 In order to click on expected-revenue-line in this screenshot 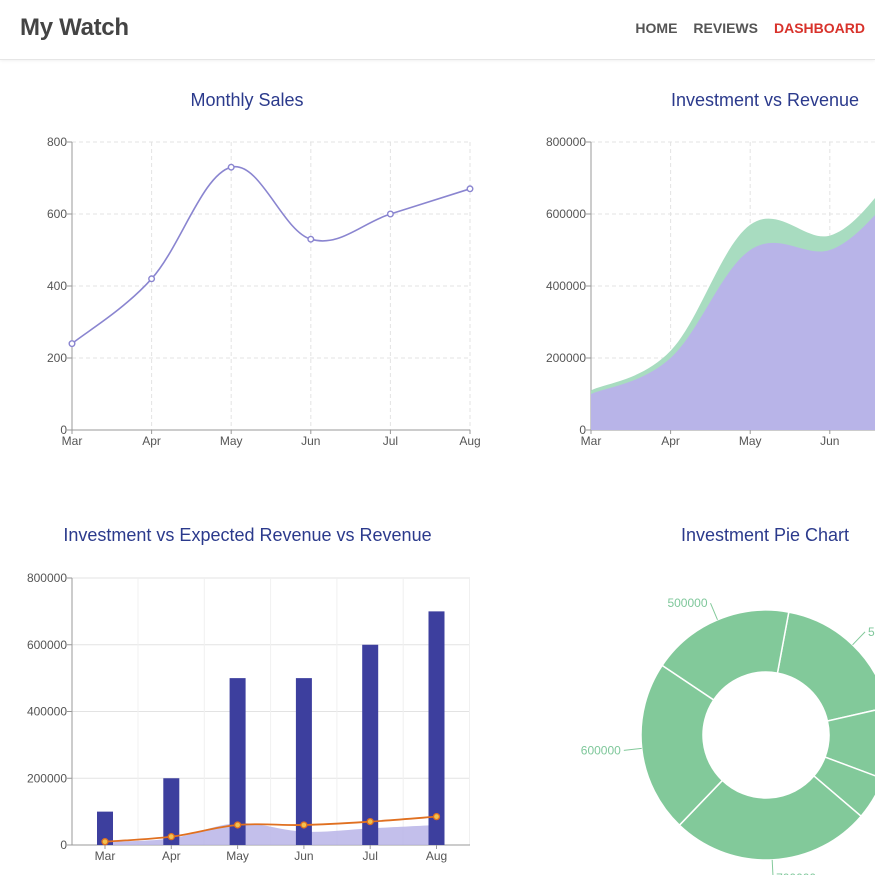, I will do `click(270, 829)`.